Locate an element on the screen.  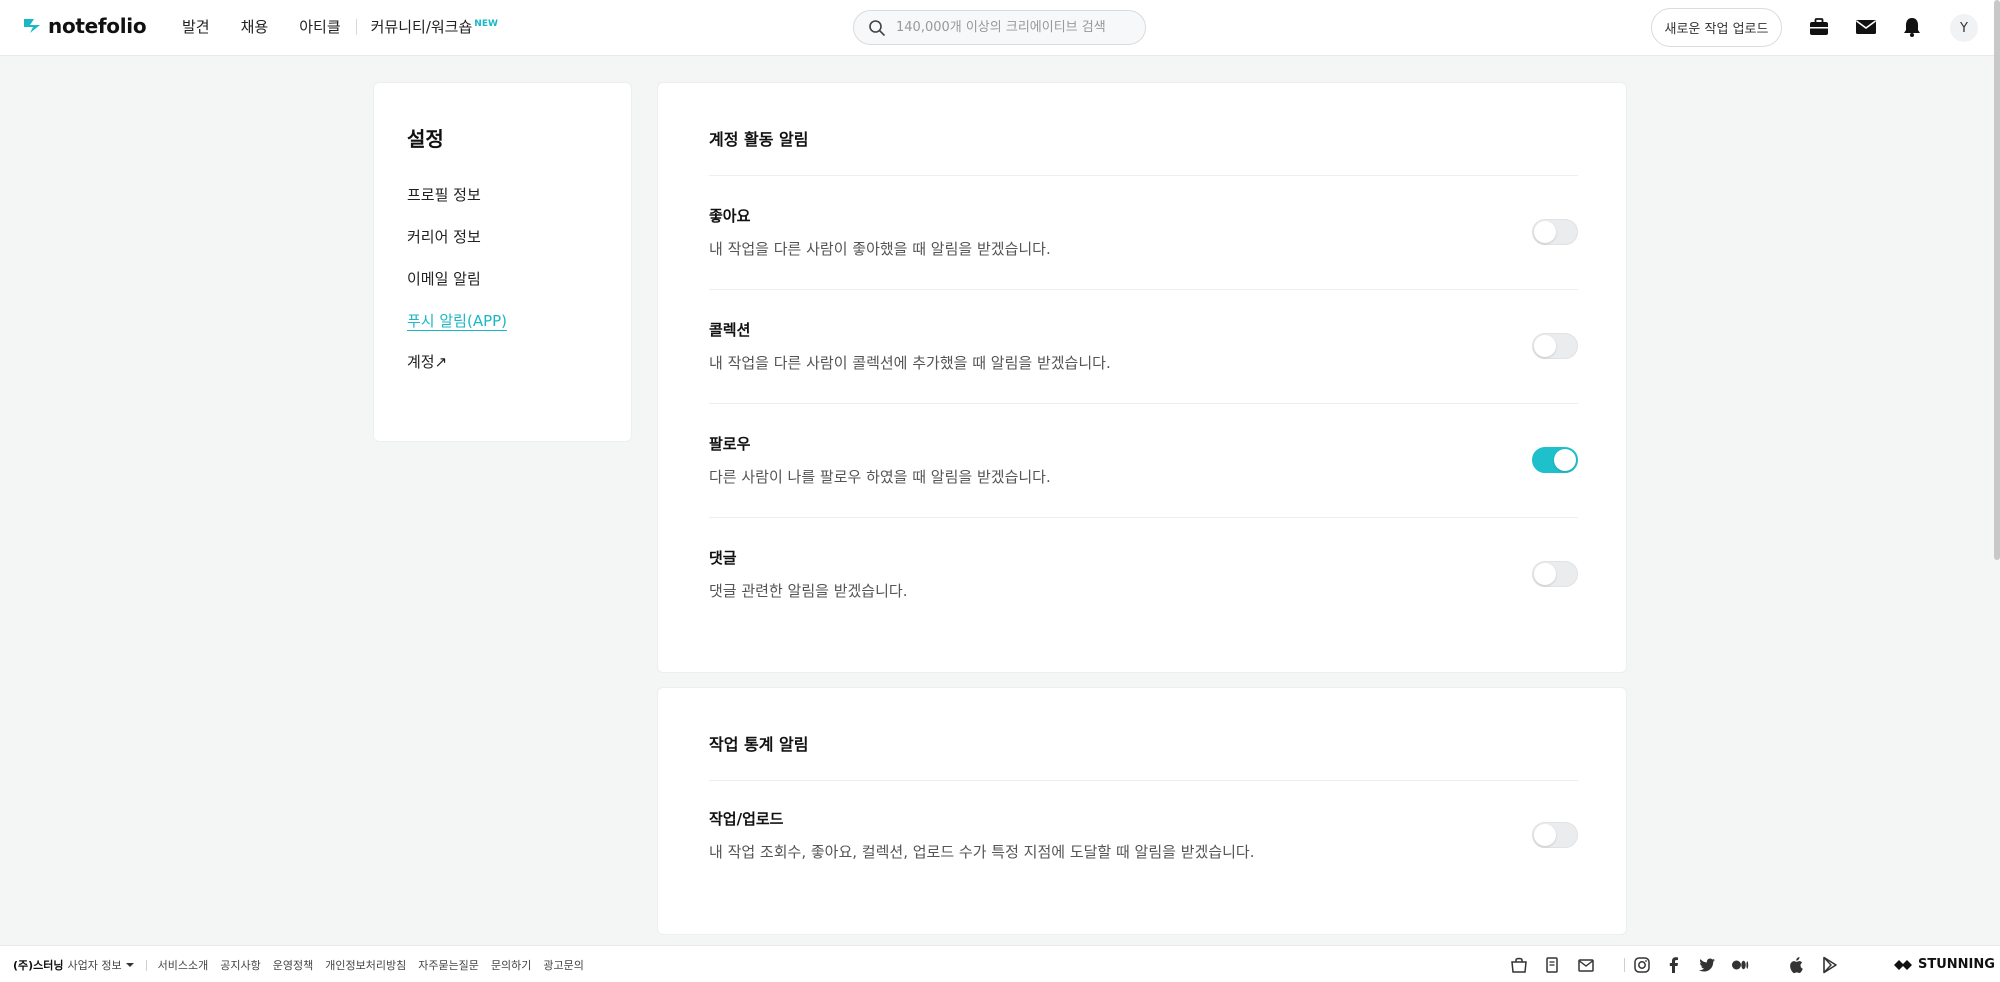
search-input is located at coordinates (1006, 27).